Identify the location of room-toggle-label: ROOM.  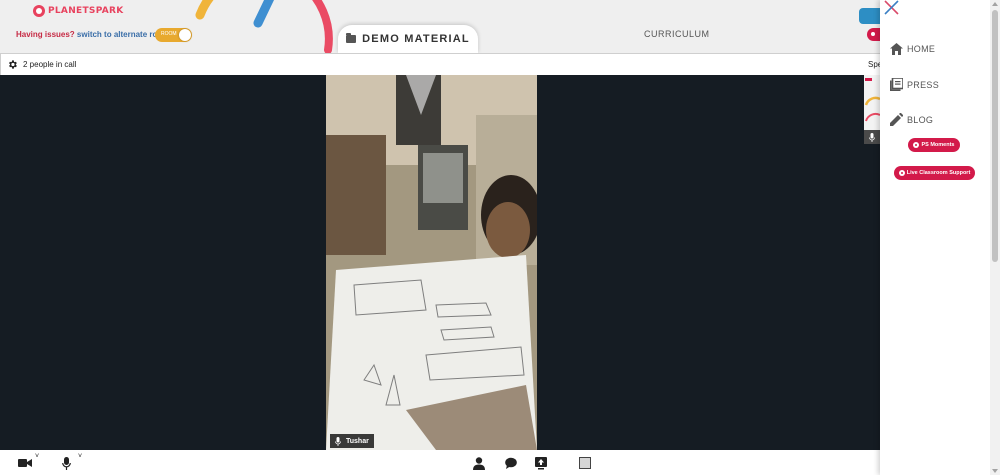
(169, 34).